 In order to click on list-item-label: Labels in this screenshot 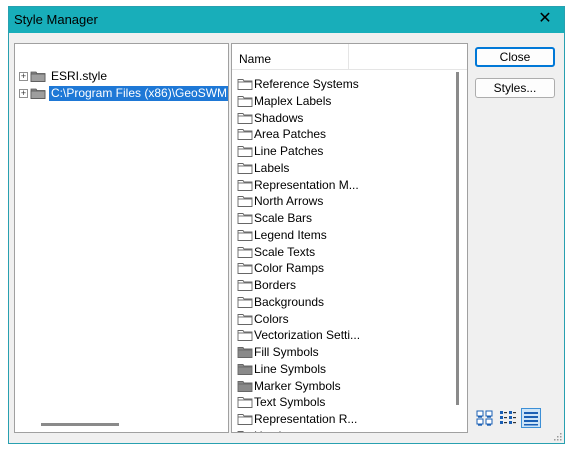, I will do `click(272, 167)`.